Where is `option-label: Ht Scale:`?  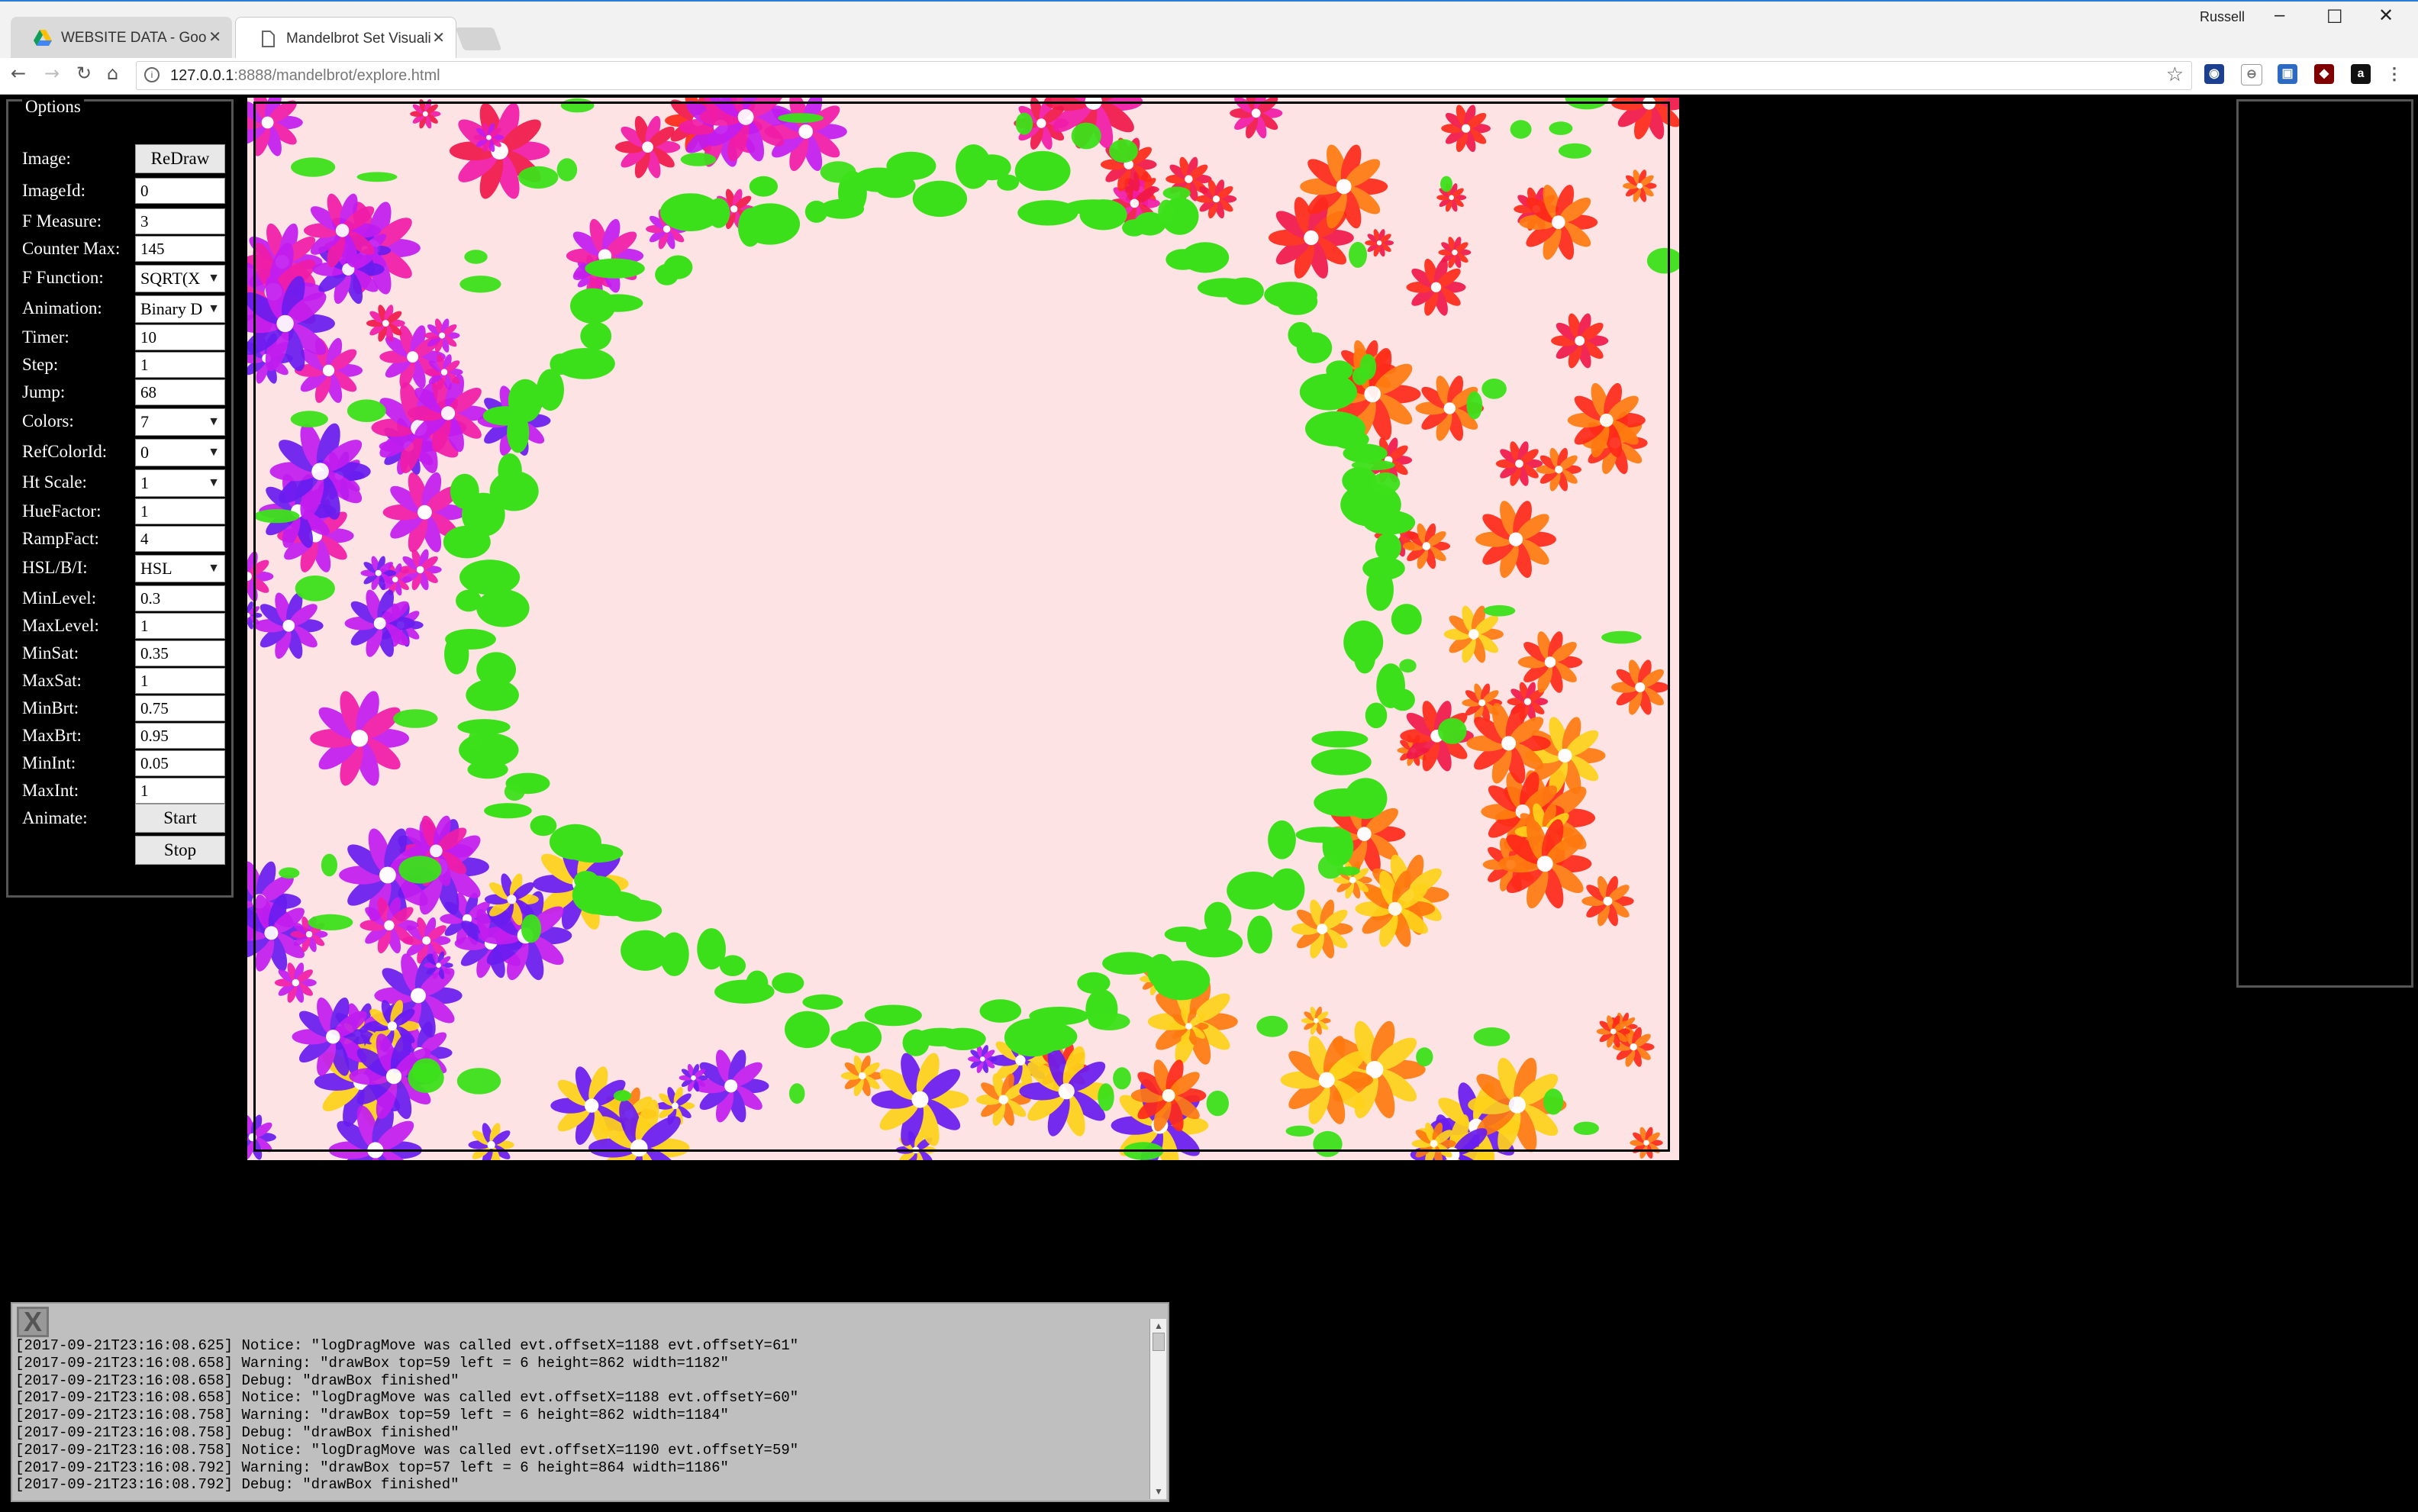 option-label: Ht Scale: is located at coordinates (54, 482).